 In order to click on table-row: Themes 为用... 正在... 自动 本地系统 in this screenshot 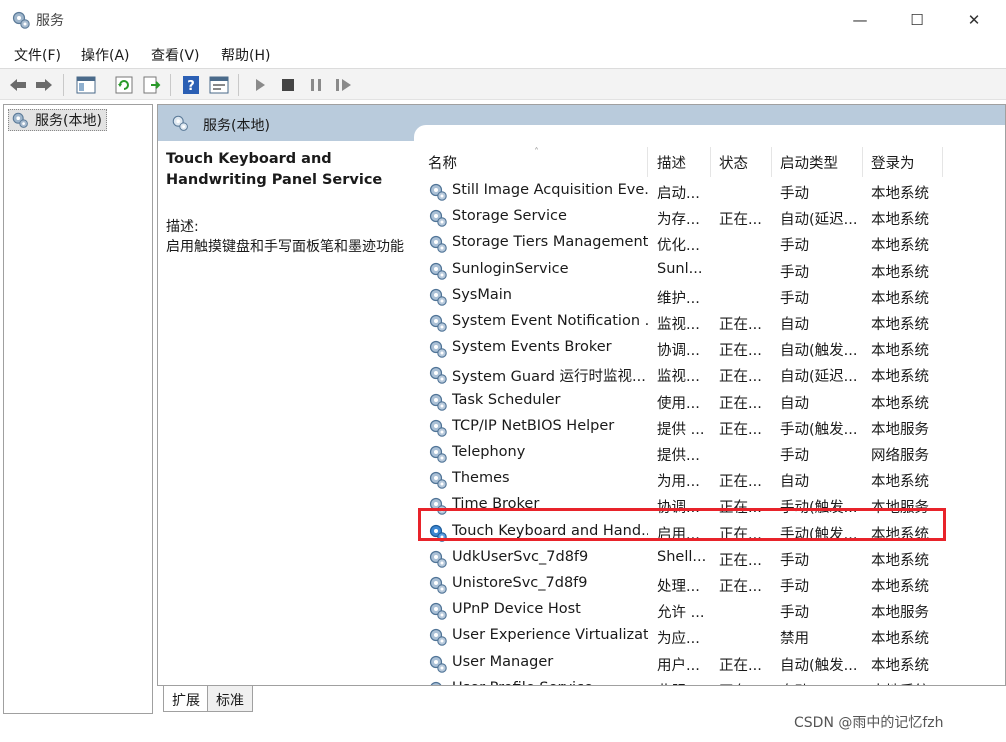, I will do `click(680, 480)`.